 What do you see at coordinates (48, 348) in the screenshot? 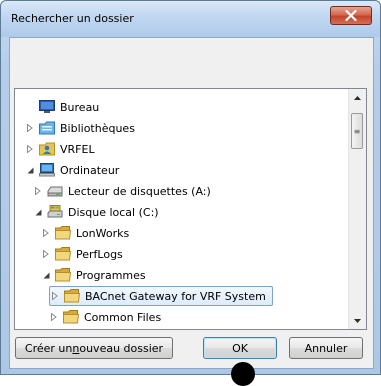
I see `new-folder-label-prefix: Créer un` at bounding box center [48, 348].